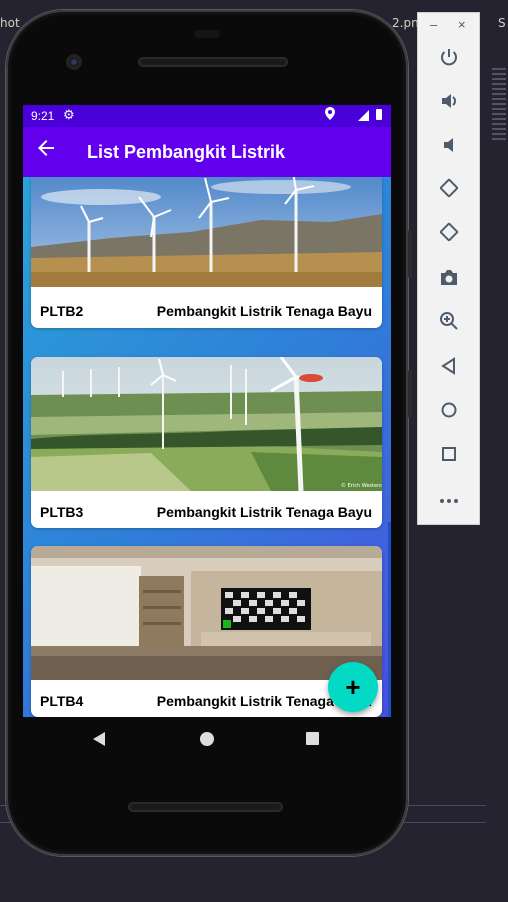 The image size is (508, 902). I want to click on back-icon, so click(449, 368).